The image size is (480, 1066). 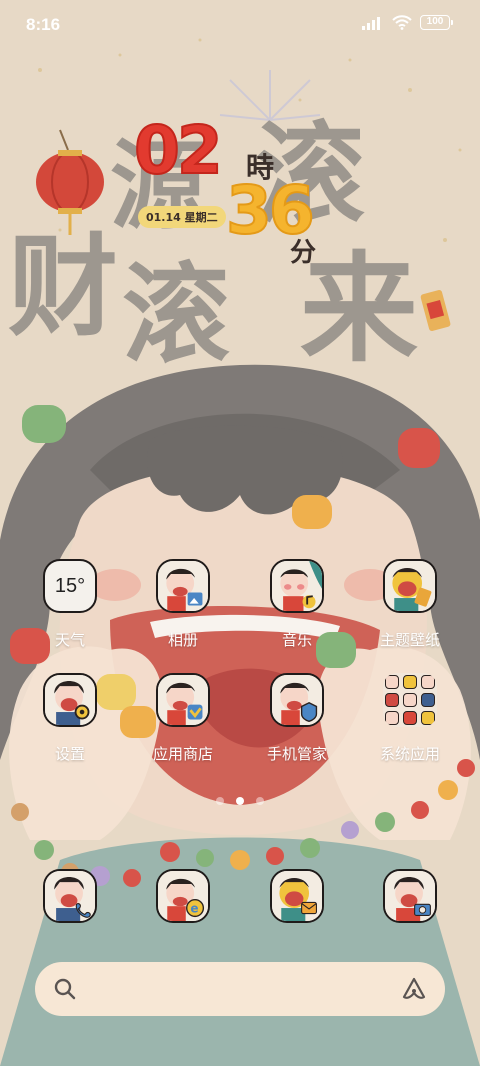 I want to click on dock-app-phone, so click(x=70, y=899).